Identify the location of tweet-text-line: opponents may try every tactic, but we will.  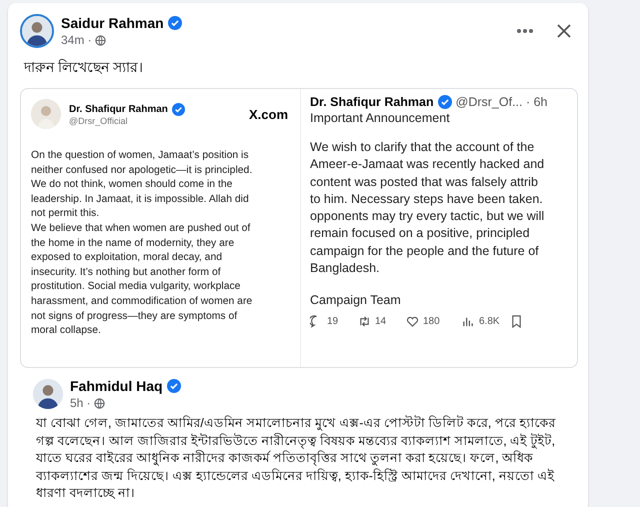
(428, 217).